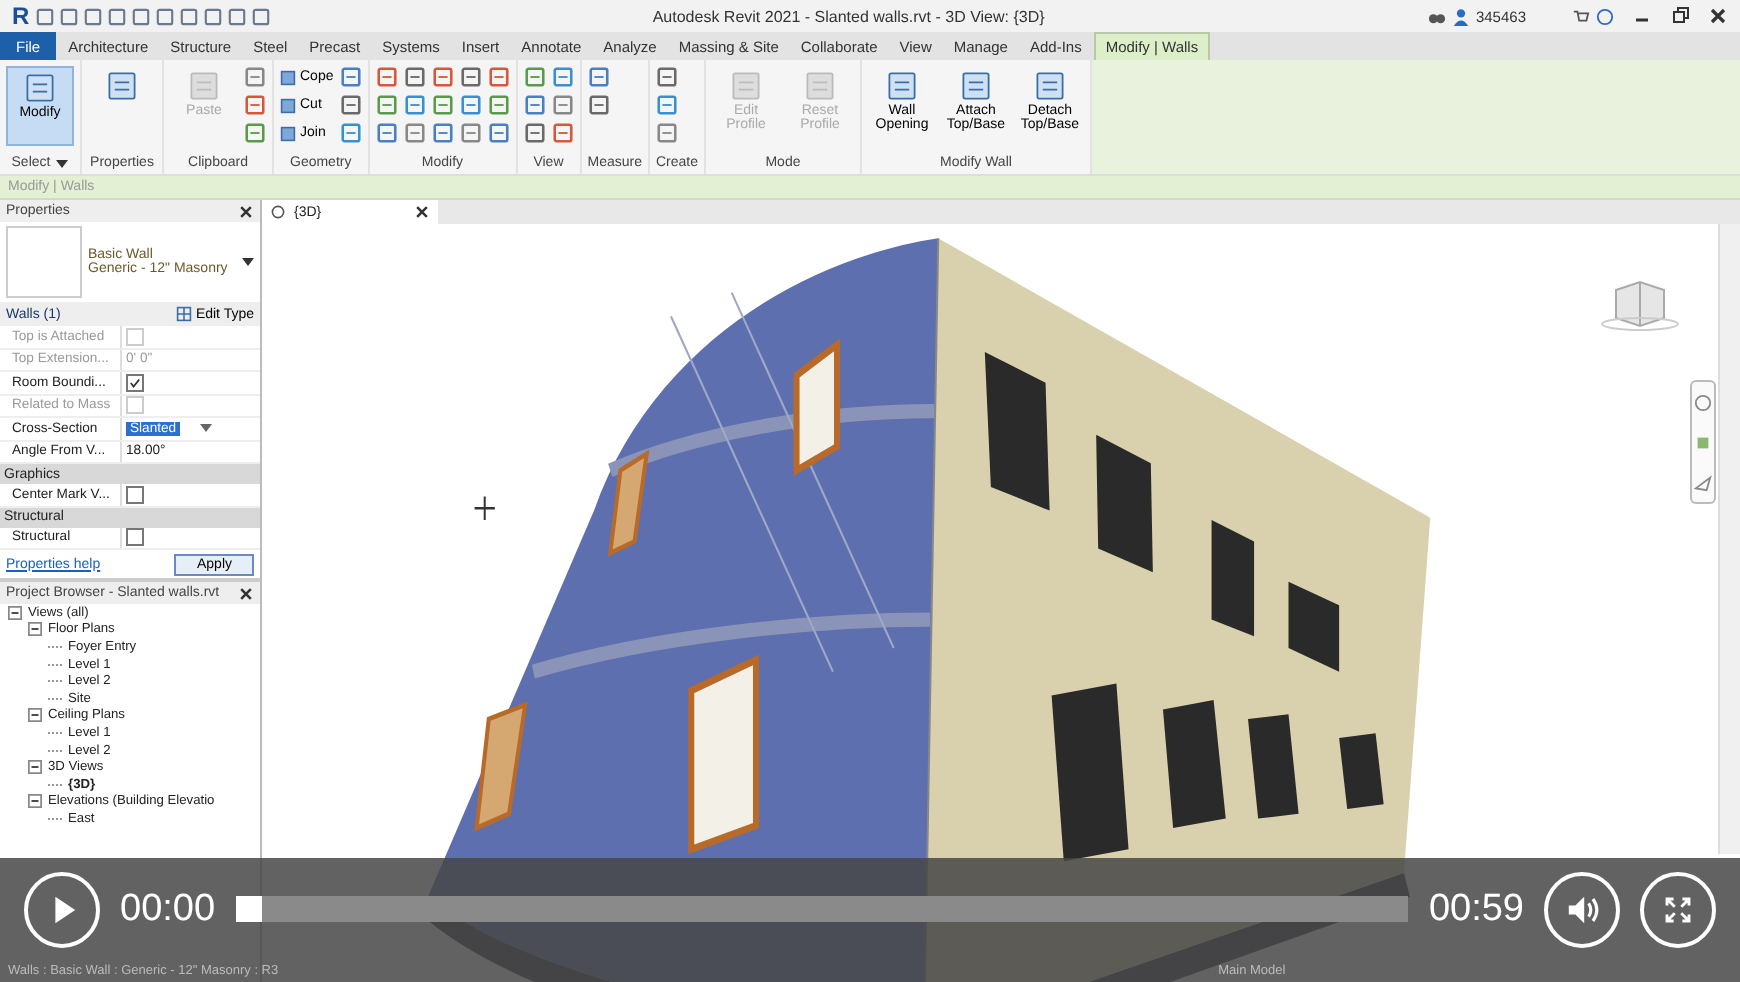 This screenshot has height=982, width=1740. Describe the element at coordinates (248, 909) in the screenshot. I see `progress-thumb` at that location.